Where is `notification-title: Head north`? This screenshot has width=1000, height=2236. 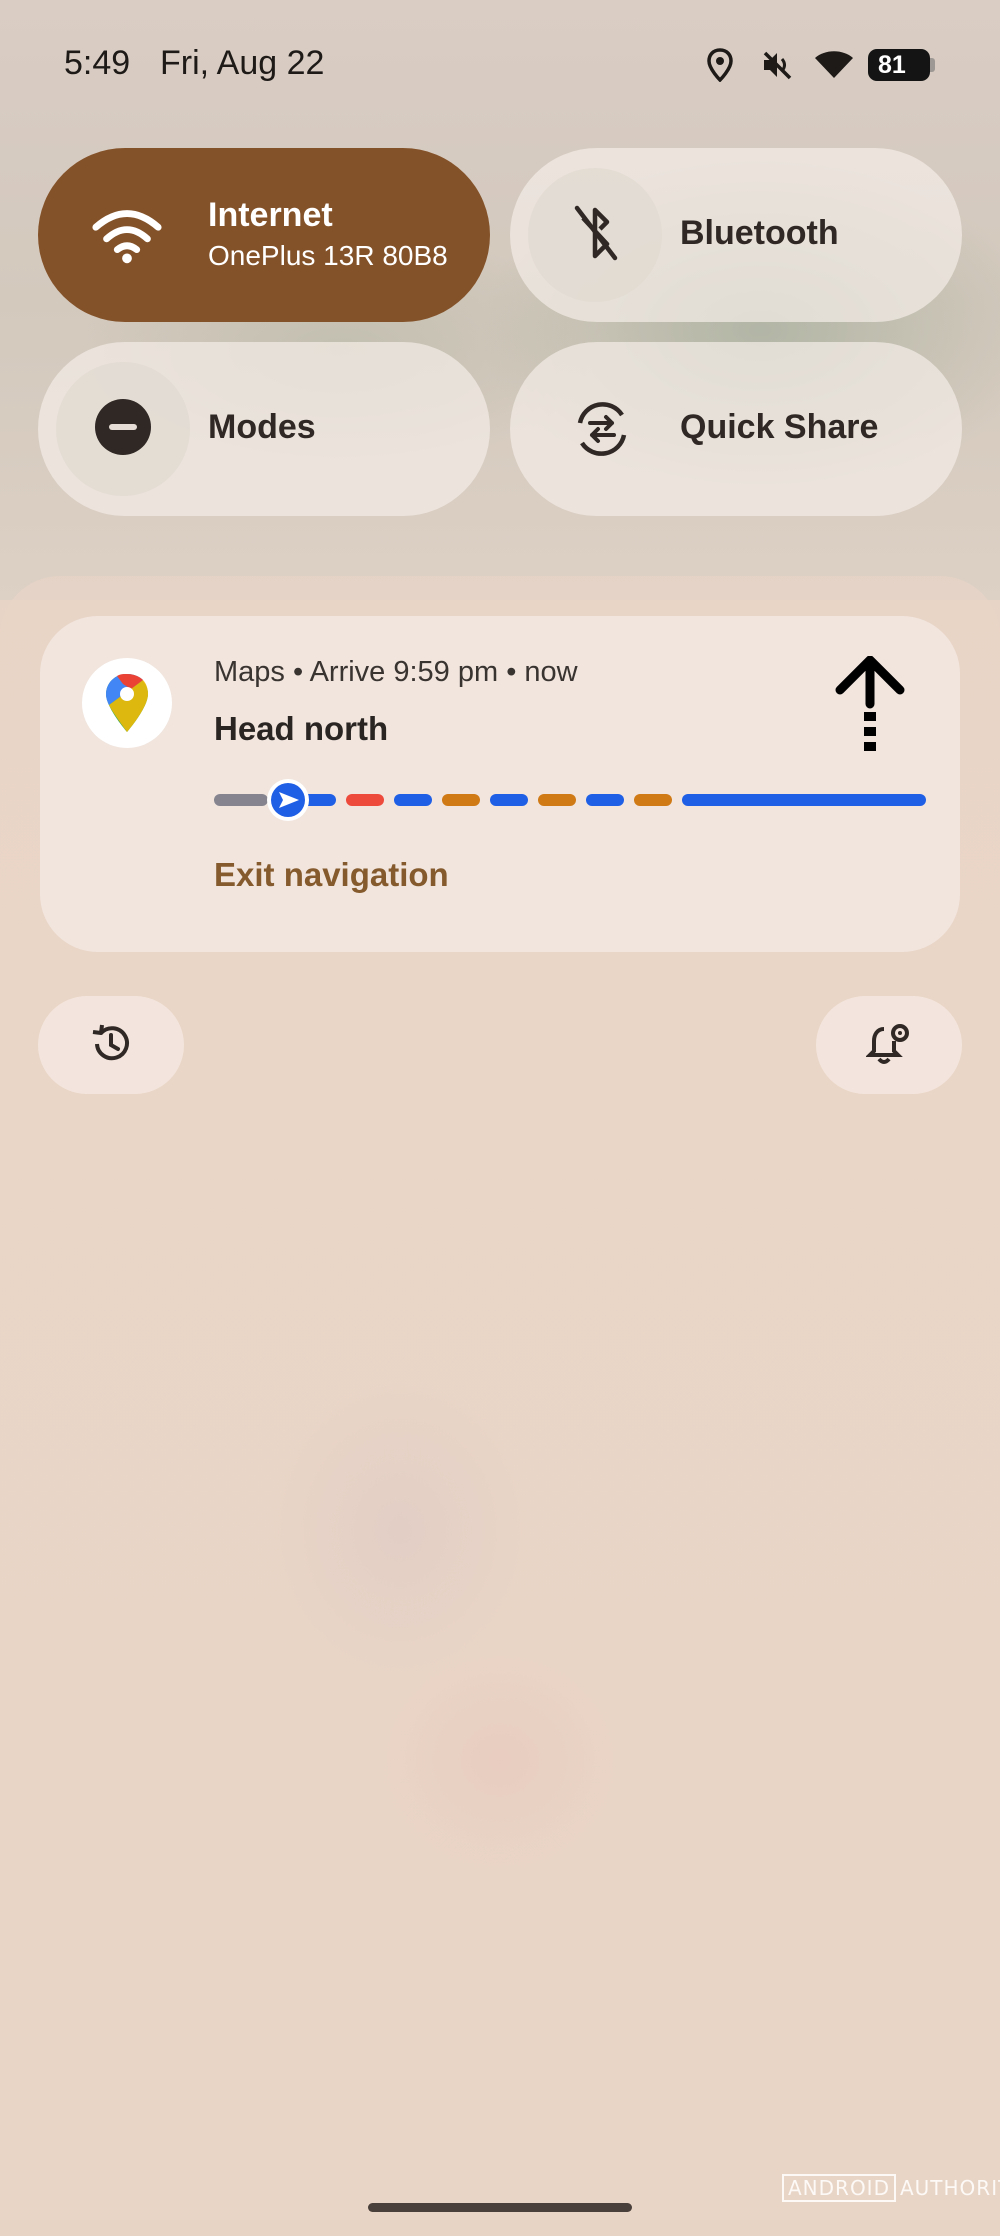
notification-title: Head north is located at coordinates (301, 728).